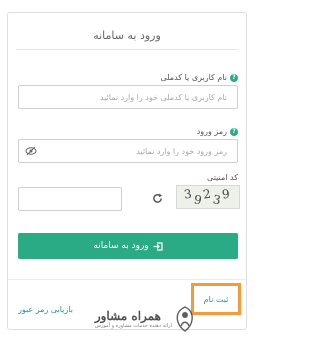  Describe the element at coordinates (127, 279) in the screenshot. I see `footer-divider` at that location.